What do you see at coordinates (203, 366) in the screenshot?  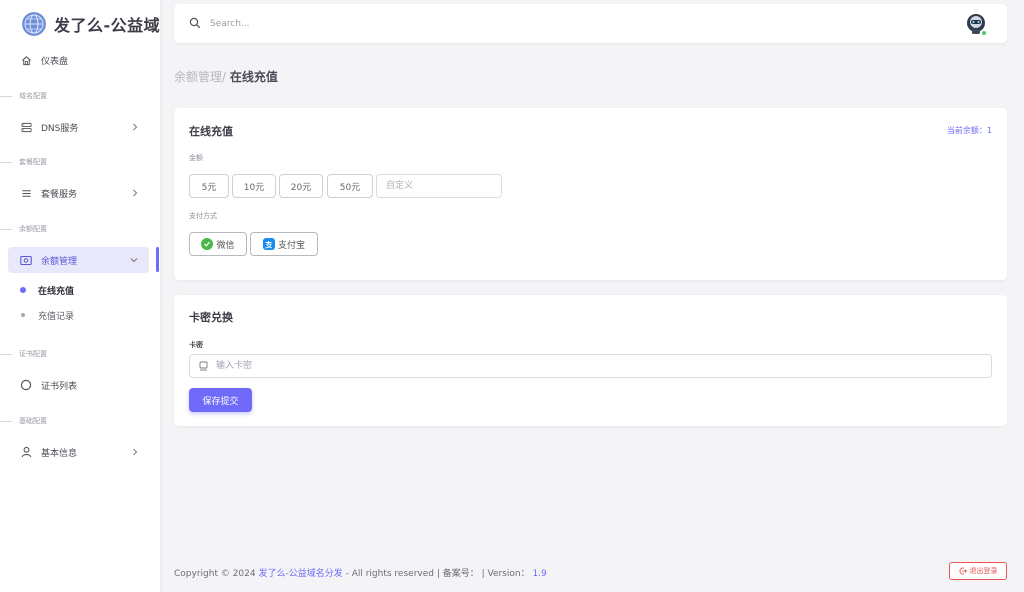 I see `card-icon` at bounding box center [203, 366].